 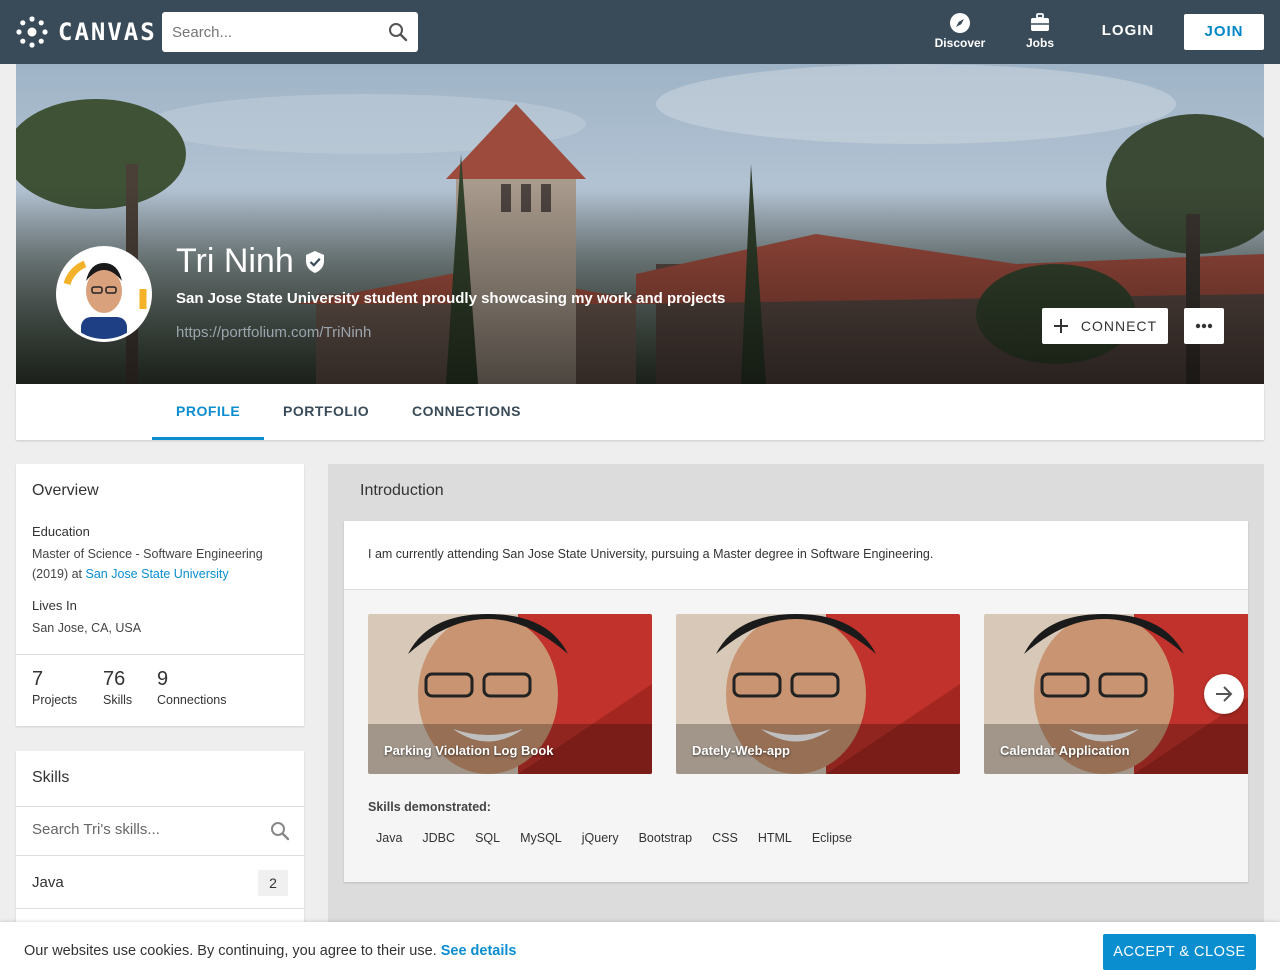 I want to click on arrow-right-icon, so click(x=1224, y=694).